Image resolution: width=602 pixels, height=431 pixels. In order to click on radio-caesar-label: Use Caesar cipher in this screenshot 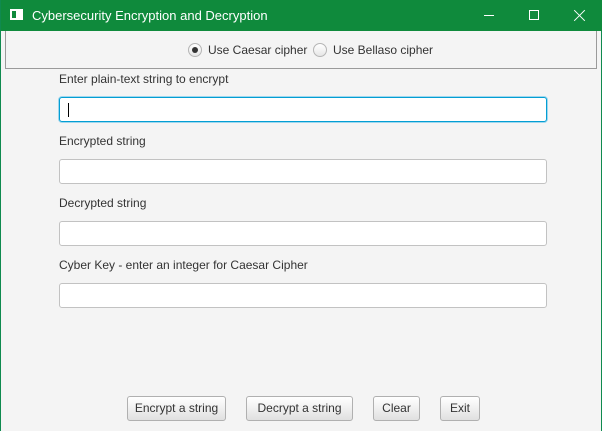, I will do `click(257, 50)`.